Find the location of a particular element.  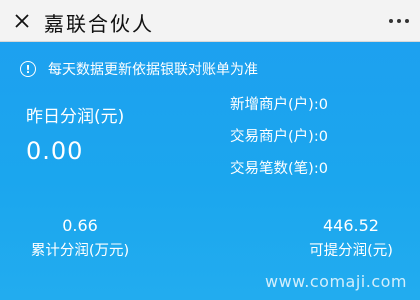

total-profit-label: 累计分润(万元) is located at coordinates (80, 251).